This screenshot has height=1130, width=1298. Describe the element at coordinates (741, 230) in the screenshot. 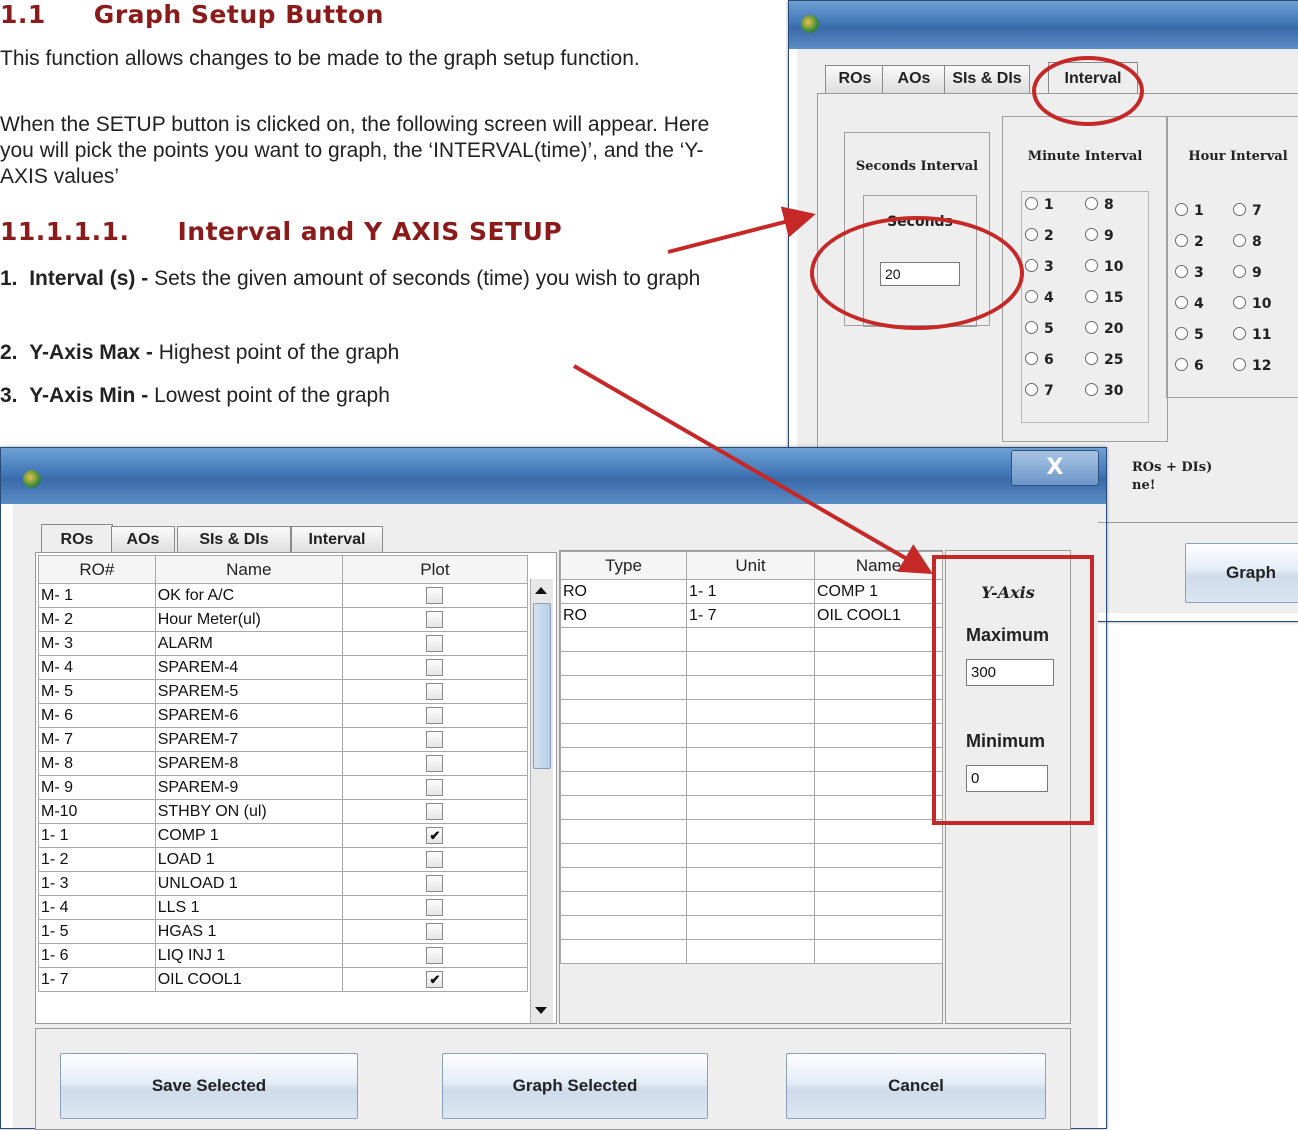

I see `arrow-to-interval-icon` at that location.